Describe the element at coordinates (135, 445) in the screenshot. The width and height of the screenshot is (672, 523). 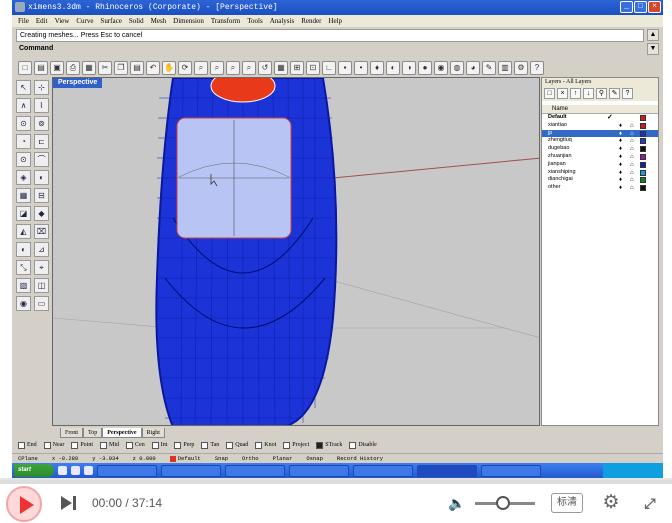
I see `osnap-cen: Cen` at that location.